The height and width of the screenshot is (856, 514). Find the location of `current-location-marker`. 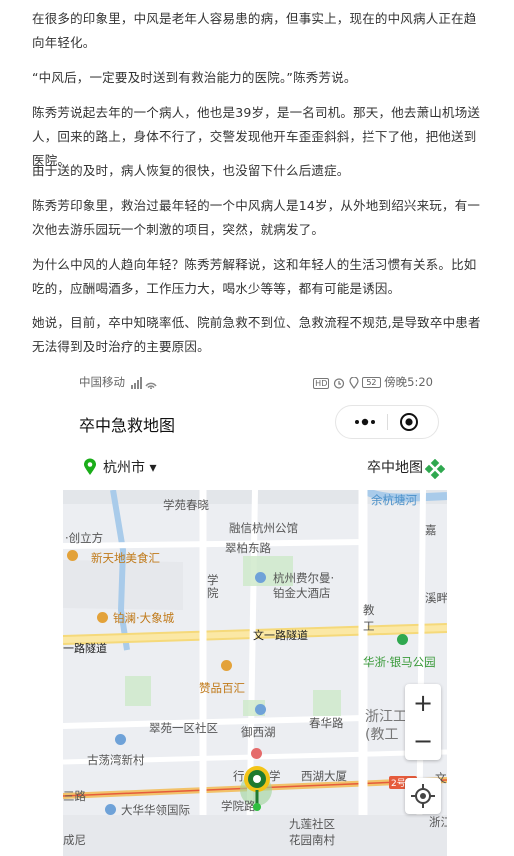

current-location-marker is located at coordinates (257, 788).